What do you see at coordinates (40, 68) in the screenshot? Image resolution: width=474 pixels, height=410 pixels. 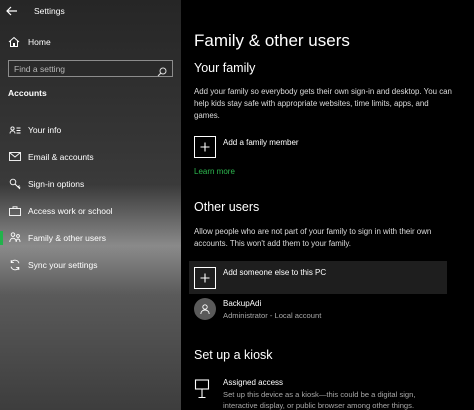 I see `search-placeholder: Find a setting` at bounding box center [40, 68].